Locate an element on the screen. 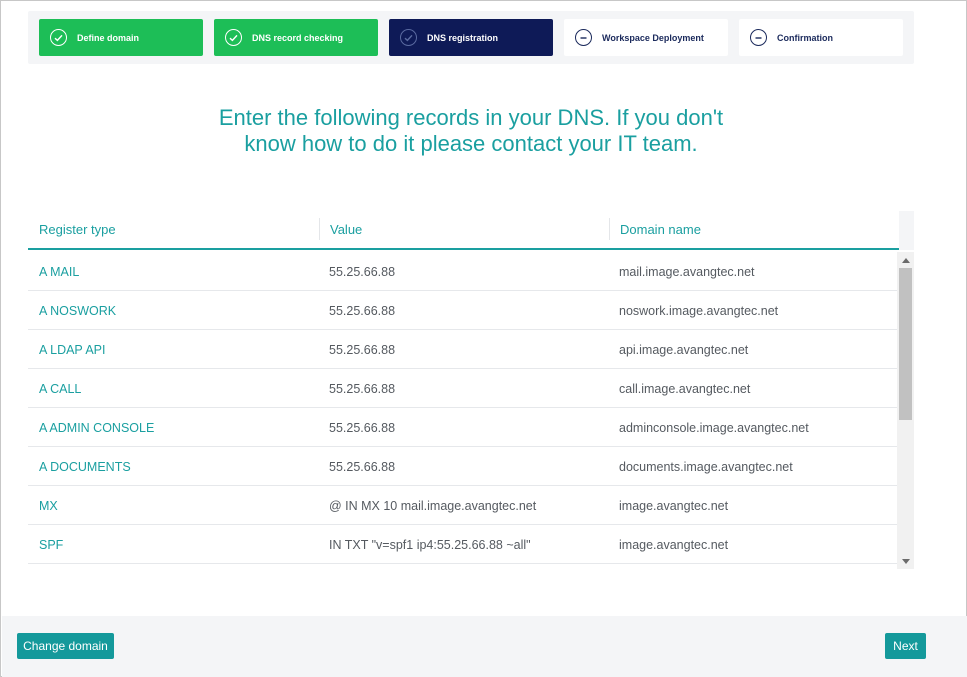 The height and width of the screenshot is (677, 967). cell-register-type: A LDAP API is located at coordinates (72, 349).